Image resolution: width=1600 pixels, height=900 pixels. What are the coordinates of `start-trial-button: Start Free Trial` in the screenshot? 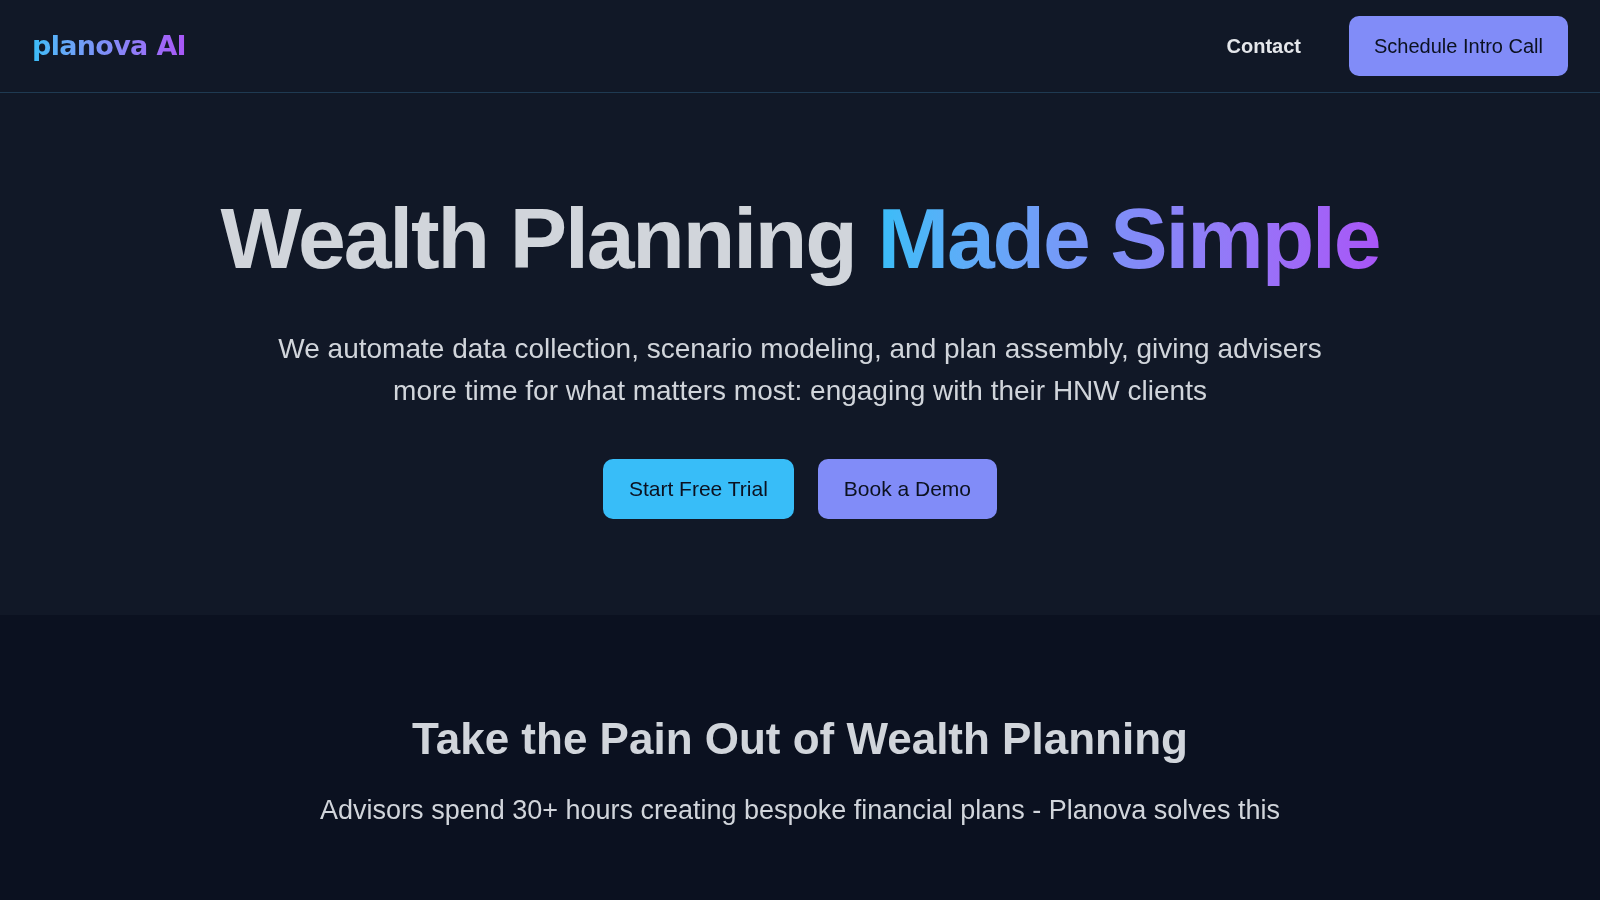 It's located at (698, 489).